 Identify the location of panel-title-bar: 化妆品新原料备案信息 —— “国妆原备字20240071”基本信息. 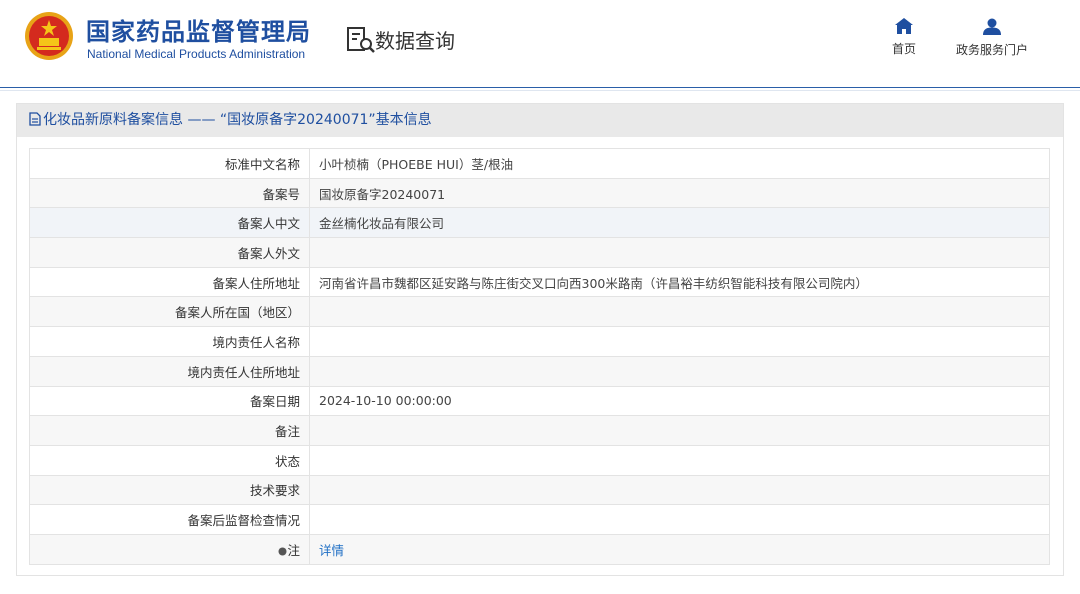
(540, 120).